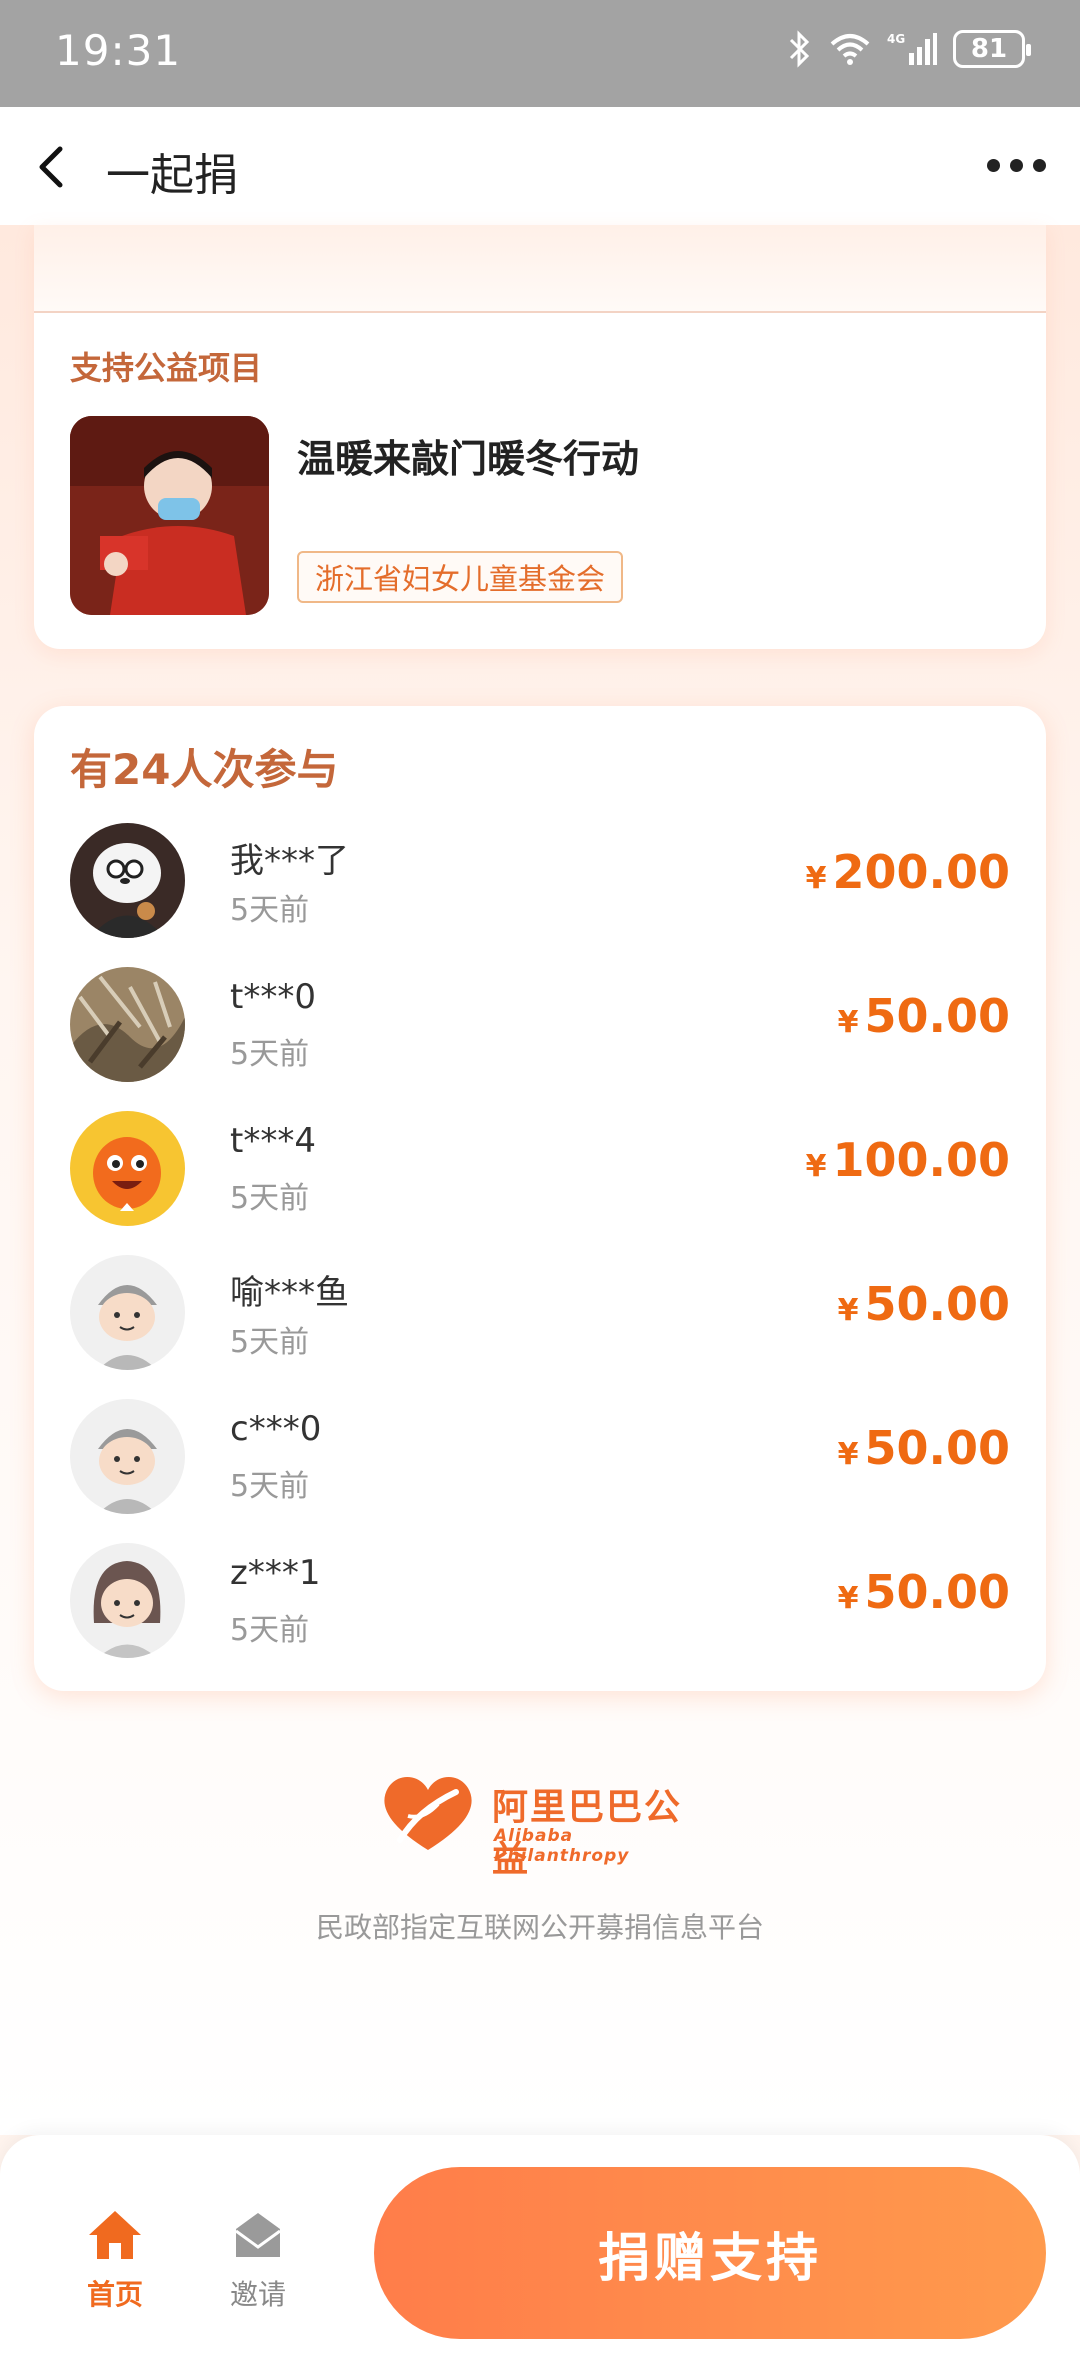  Describe the element at coordinates (273, 997) in the screenshot. I see `donor-name: t***0` at that location.